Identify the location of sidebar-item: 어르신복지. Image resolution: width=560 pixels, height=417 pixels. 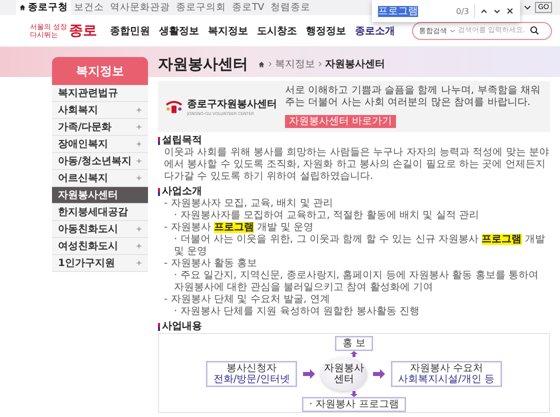
(100, 178).